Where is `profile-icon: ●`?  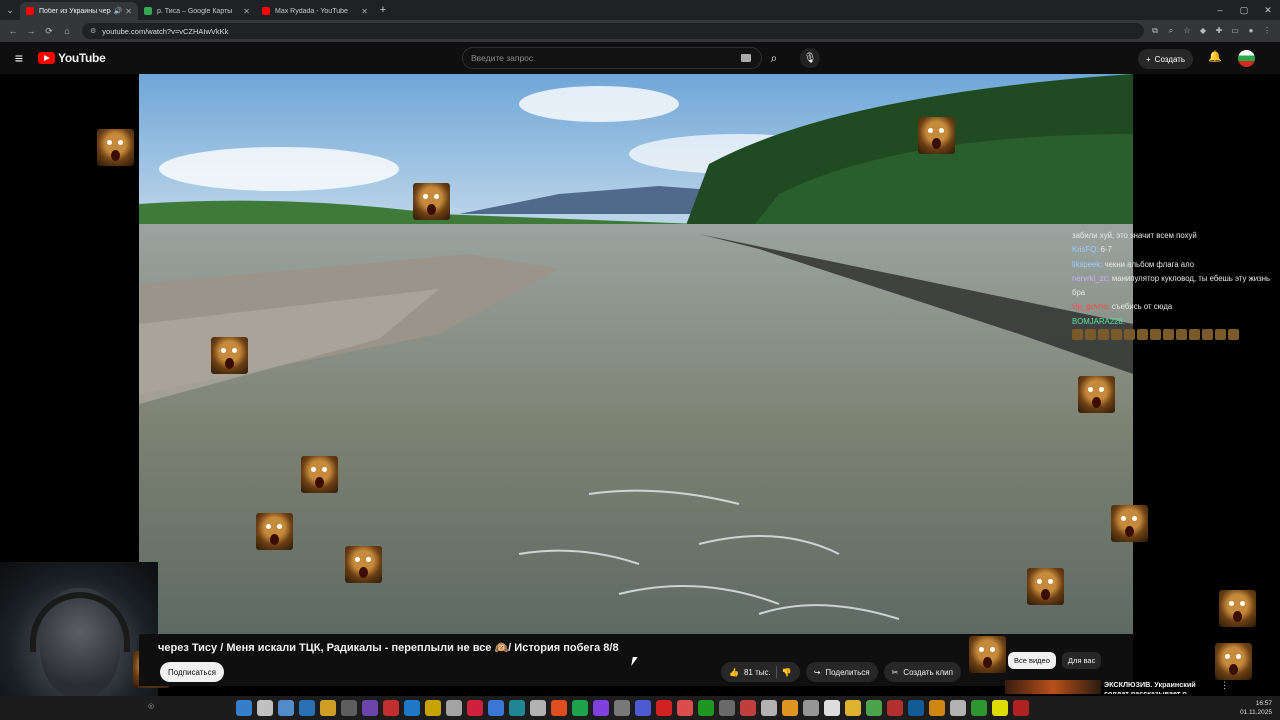 profile-icon: ● is located at coordinates (1251, 31).